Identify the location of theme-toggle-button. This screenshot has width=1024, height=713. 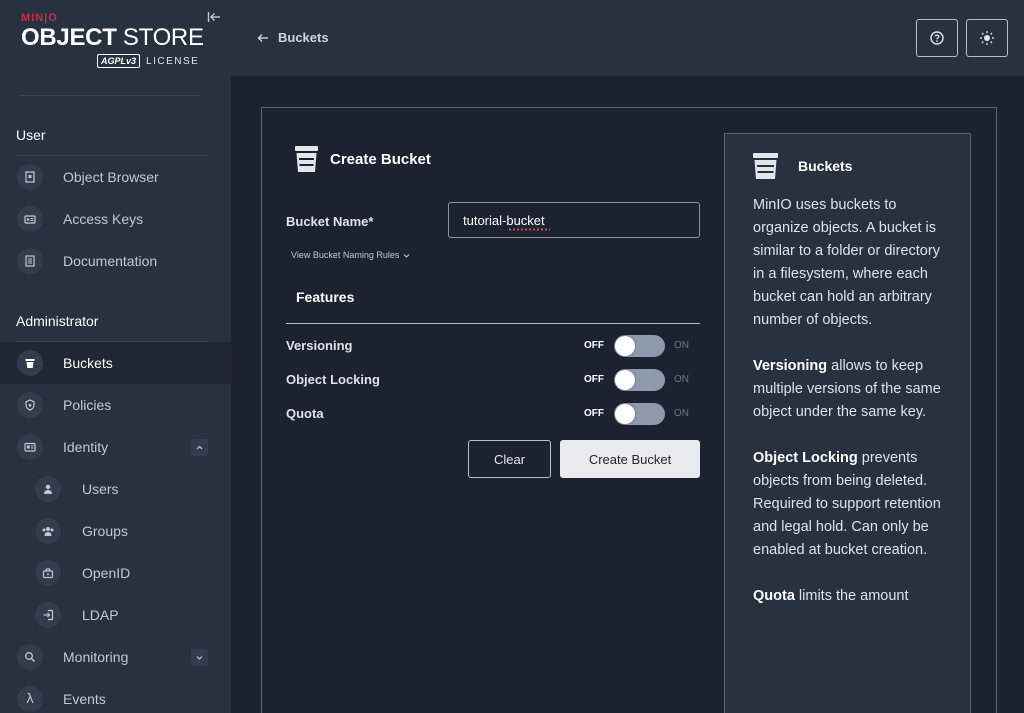
(987, 38).